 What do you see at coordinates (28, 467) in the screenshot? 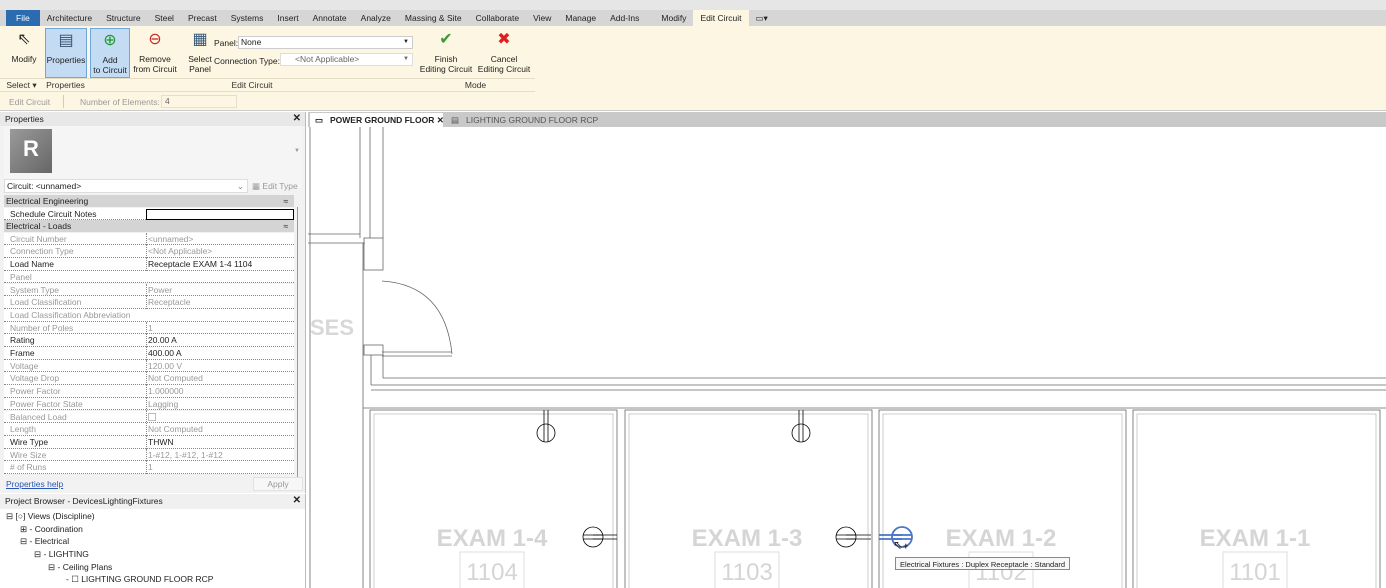
I see `property-label: # of Runs` at bounding box center [28, 467].